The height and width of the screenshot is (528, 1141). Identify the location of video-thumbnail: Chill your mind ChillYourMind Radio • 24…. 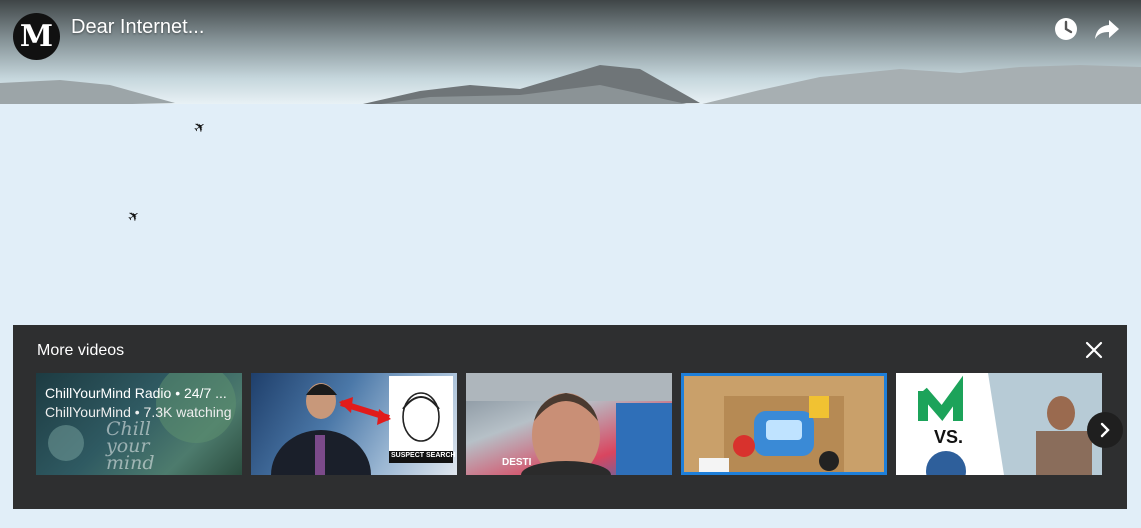
(139, 424).